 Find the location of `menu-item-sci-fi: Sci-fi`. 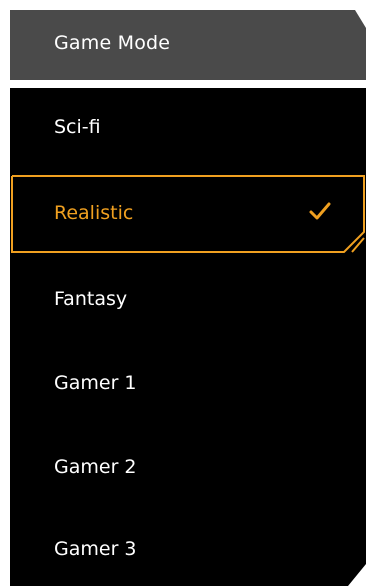

menu-item-sci-fi: Sci-fi is located at coordinates (188, 128).